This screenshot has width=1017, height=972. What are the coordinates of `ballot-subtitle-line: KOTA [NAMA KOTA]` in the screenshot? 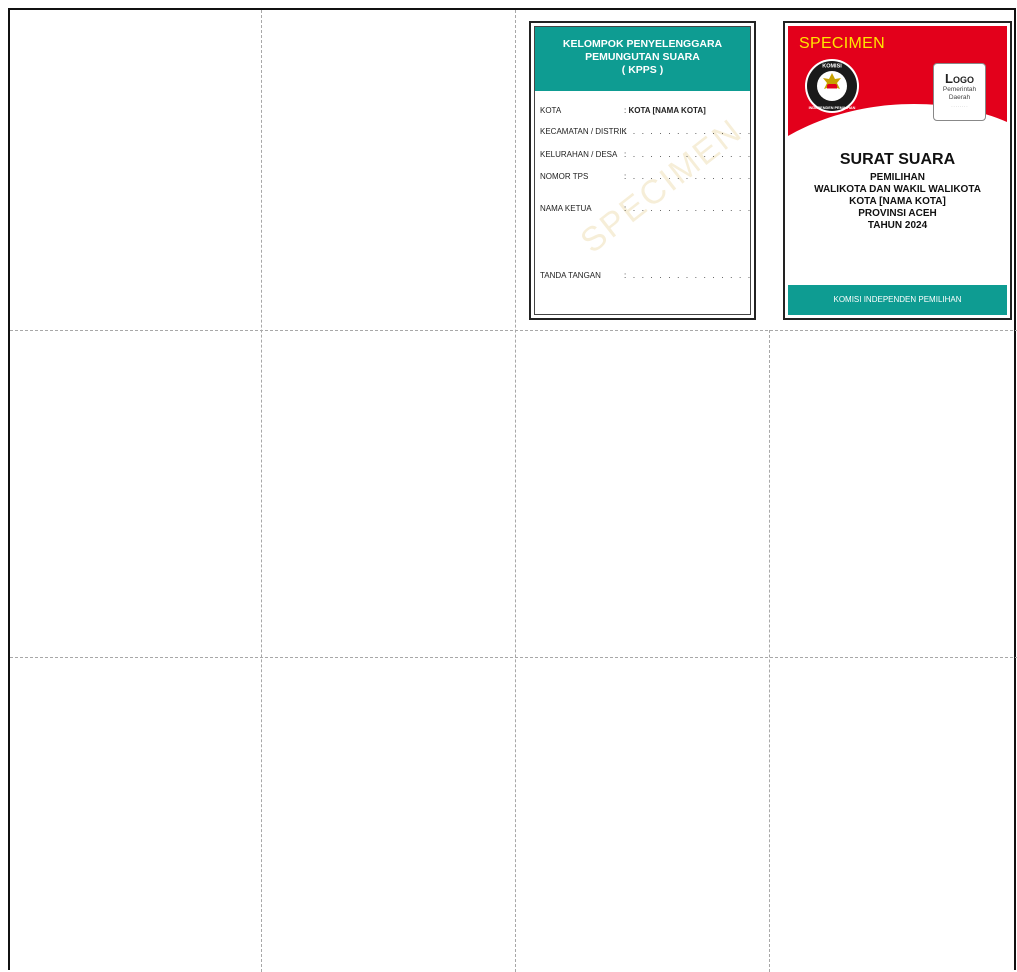 It's located at (897, 201).